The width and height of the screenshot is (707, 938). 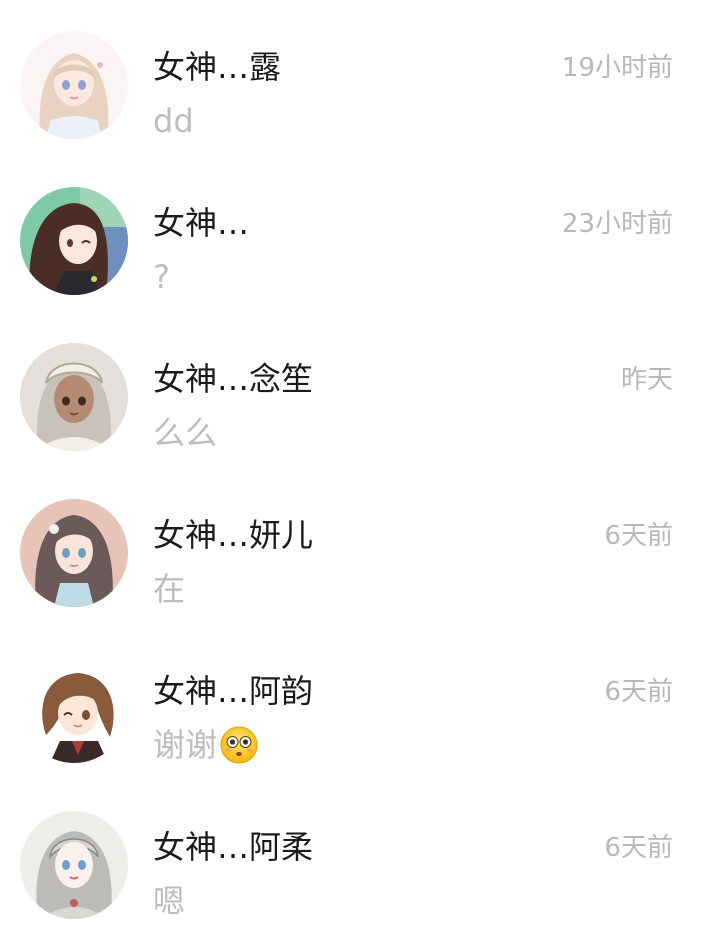 What do you see at coordinates (617, 68) in the screenshot?
I see `message-time: 19小时前` at bounding box center [617, 68].